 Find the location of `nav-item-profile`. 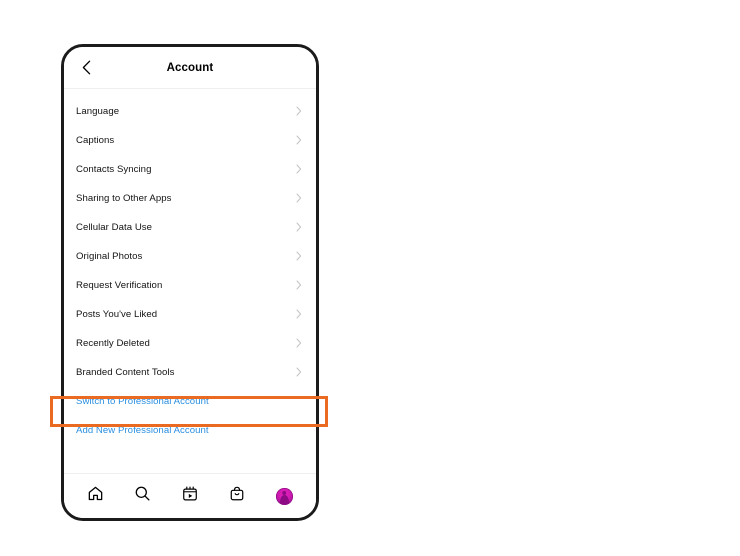

nav-item-profile is located at coordinates (284, 496).